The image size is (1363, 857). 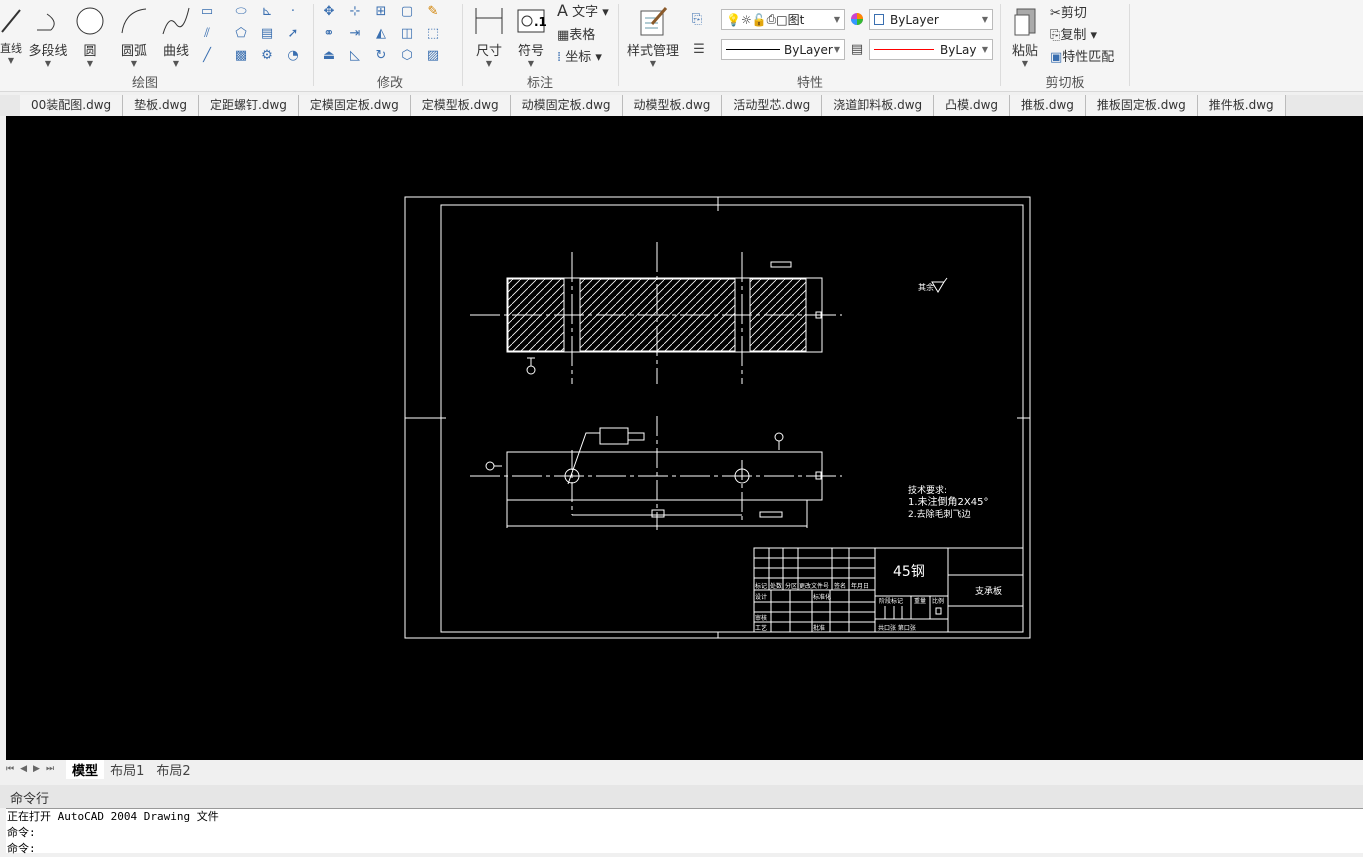 I want to click on trim-icon: ⊹, so click(x=355, y=11).